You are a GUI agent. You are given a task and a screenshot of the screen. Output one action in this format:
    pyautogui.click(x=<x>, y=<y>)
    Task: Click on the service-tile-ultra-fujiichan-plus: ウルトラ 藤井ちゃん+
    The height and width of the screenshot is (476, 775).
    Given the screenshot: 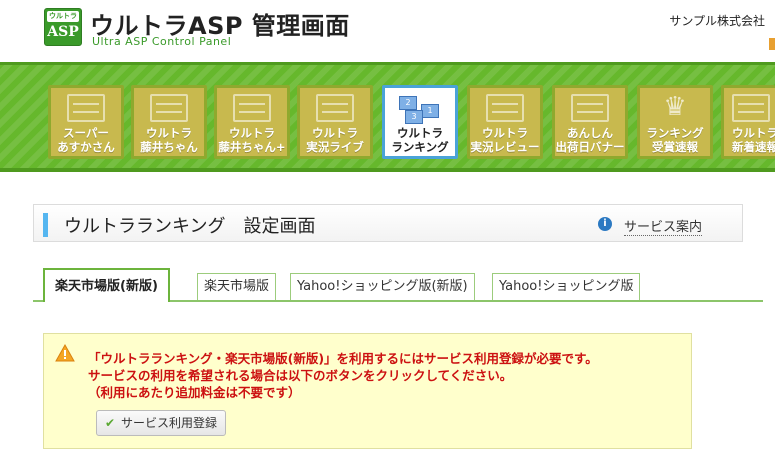 What is the action you would take?
    pyautogui.click(x=252, y=122)
    